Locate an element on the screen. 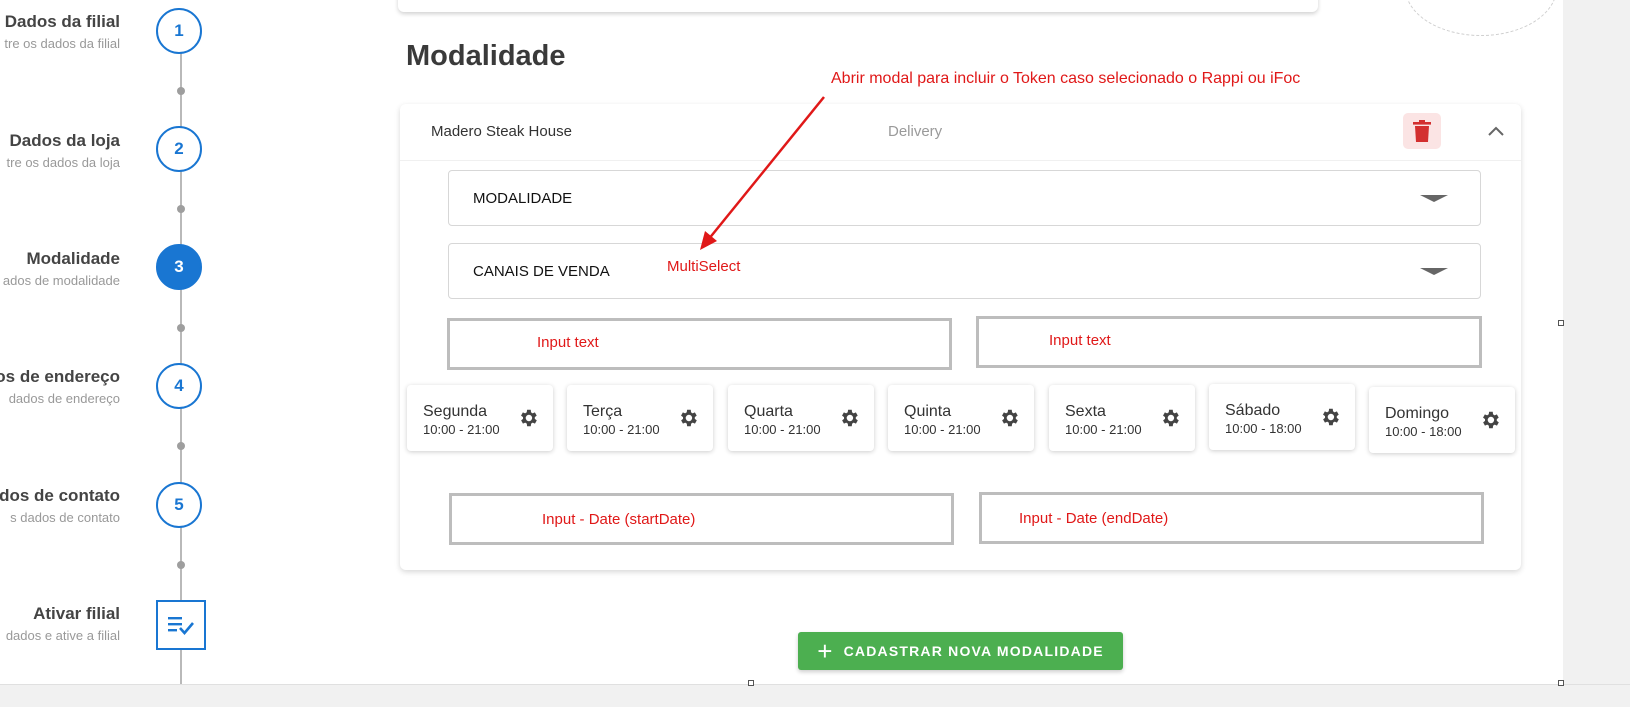 The height and width of the screenshot is (707, 1630). day-name: Sexta is located at coordinates (1085, 411).